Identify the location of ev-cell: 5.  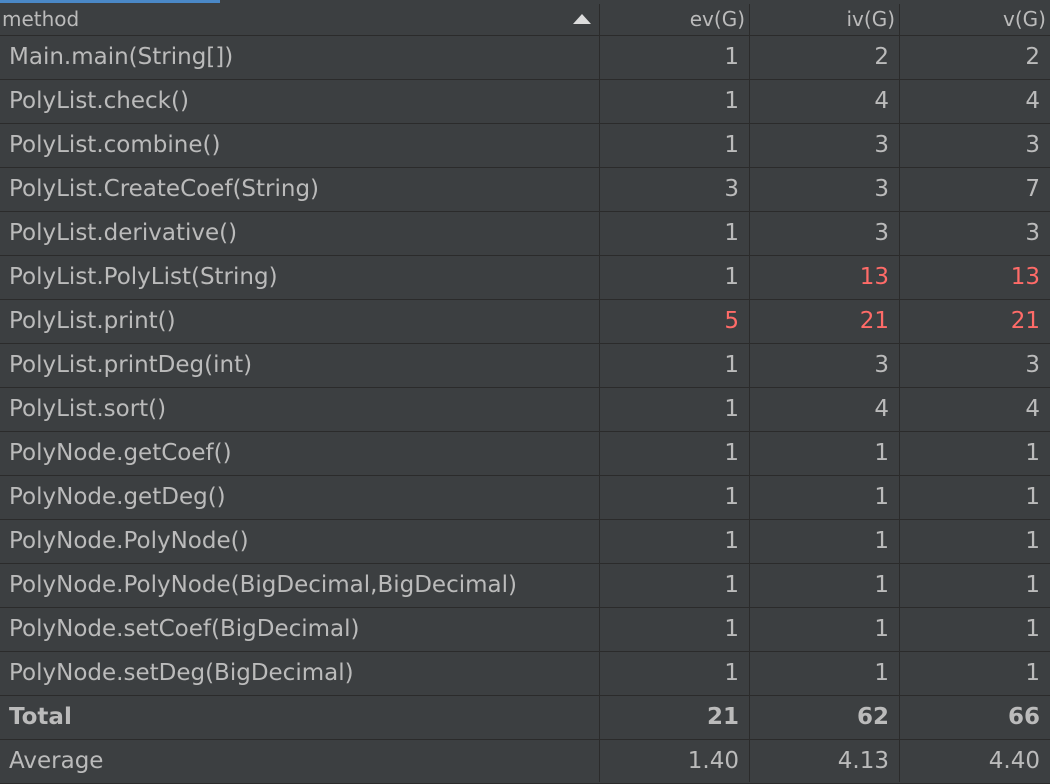
(731, 321).